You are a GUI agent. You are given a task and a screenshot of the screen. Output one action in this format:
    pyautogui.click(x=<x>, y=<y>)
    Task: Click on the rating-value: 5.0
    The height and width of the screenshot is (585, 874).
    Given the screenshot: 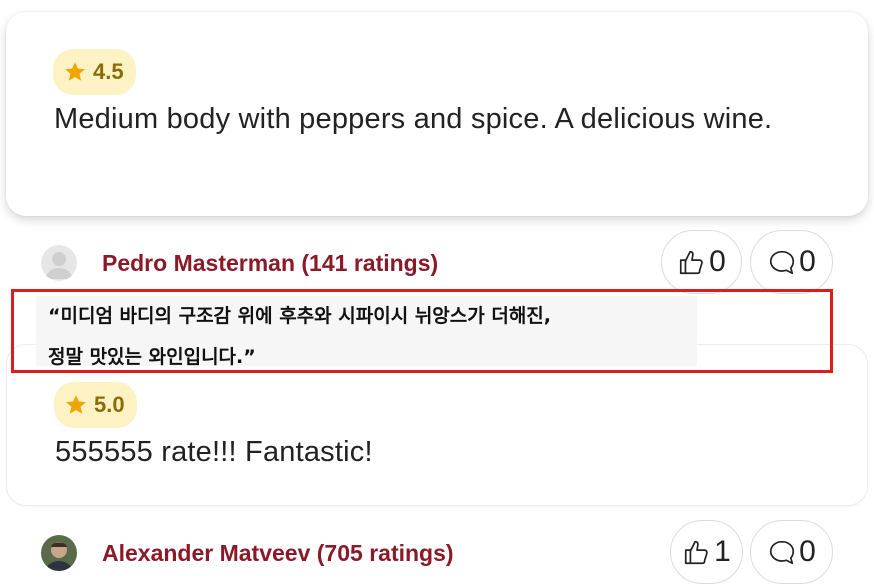 What is the action you would take?
    pyautogui.click(x=109, y=404)
    